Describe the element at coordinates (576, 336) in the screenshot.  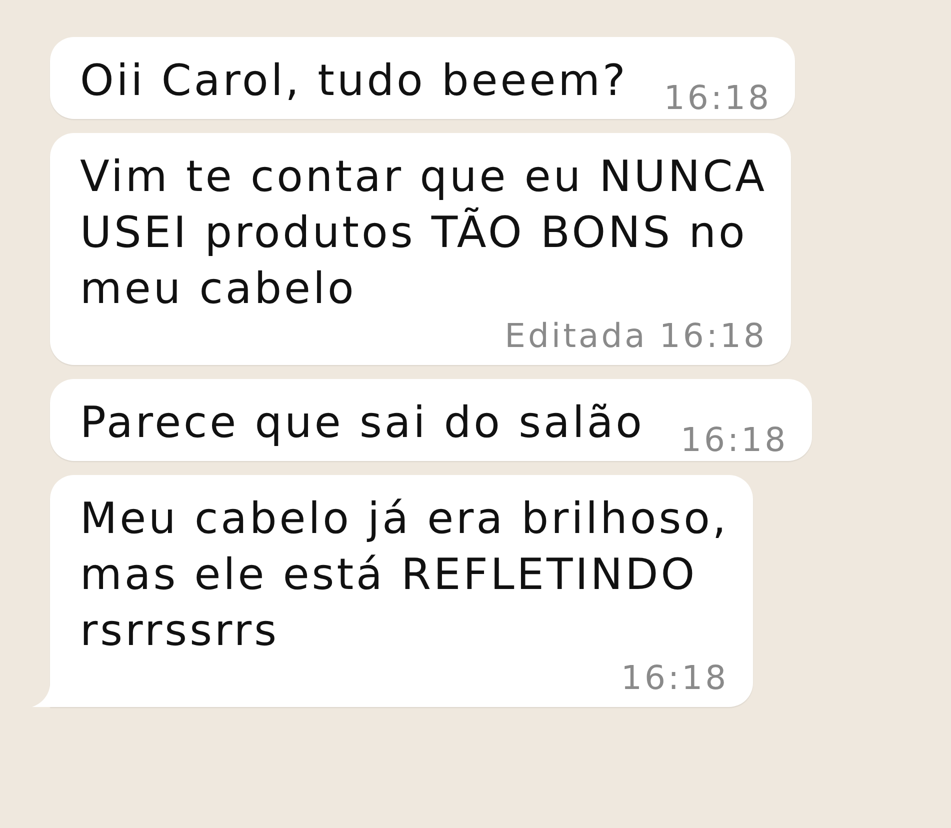
I see `edited-label: Editada` at that location.